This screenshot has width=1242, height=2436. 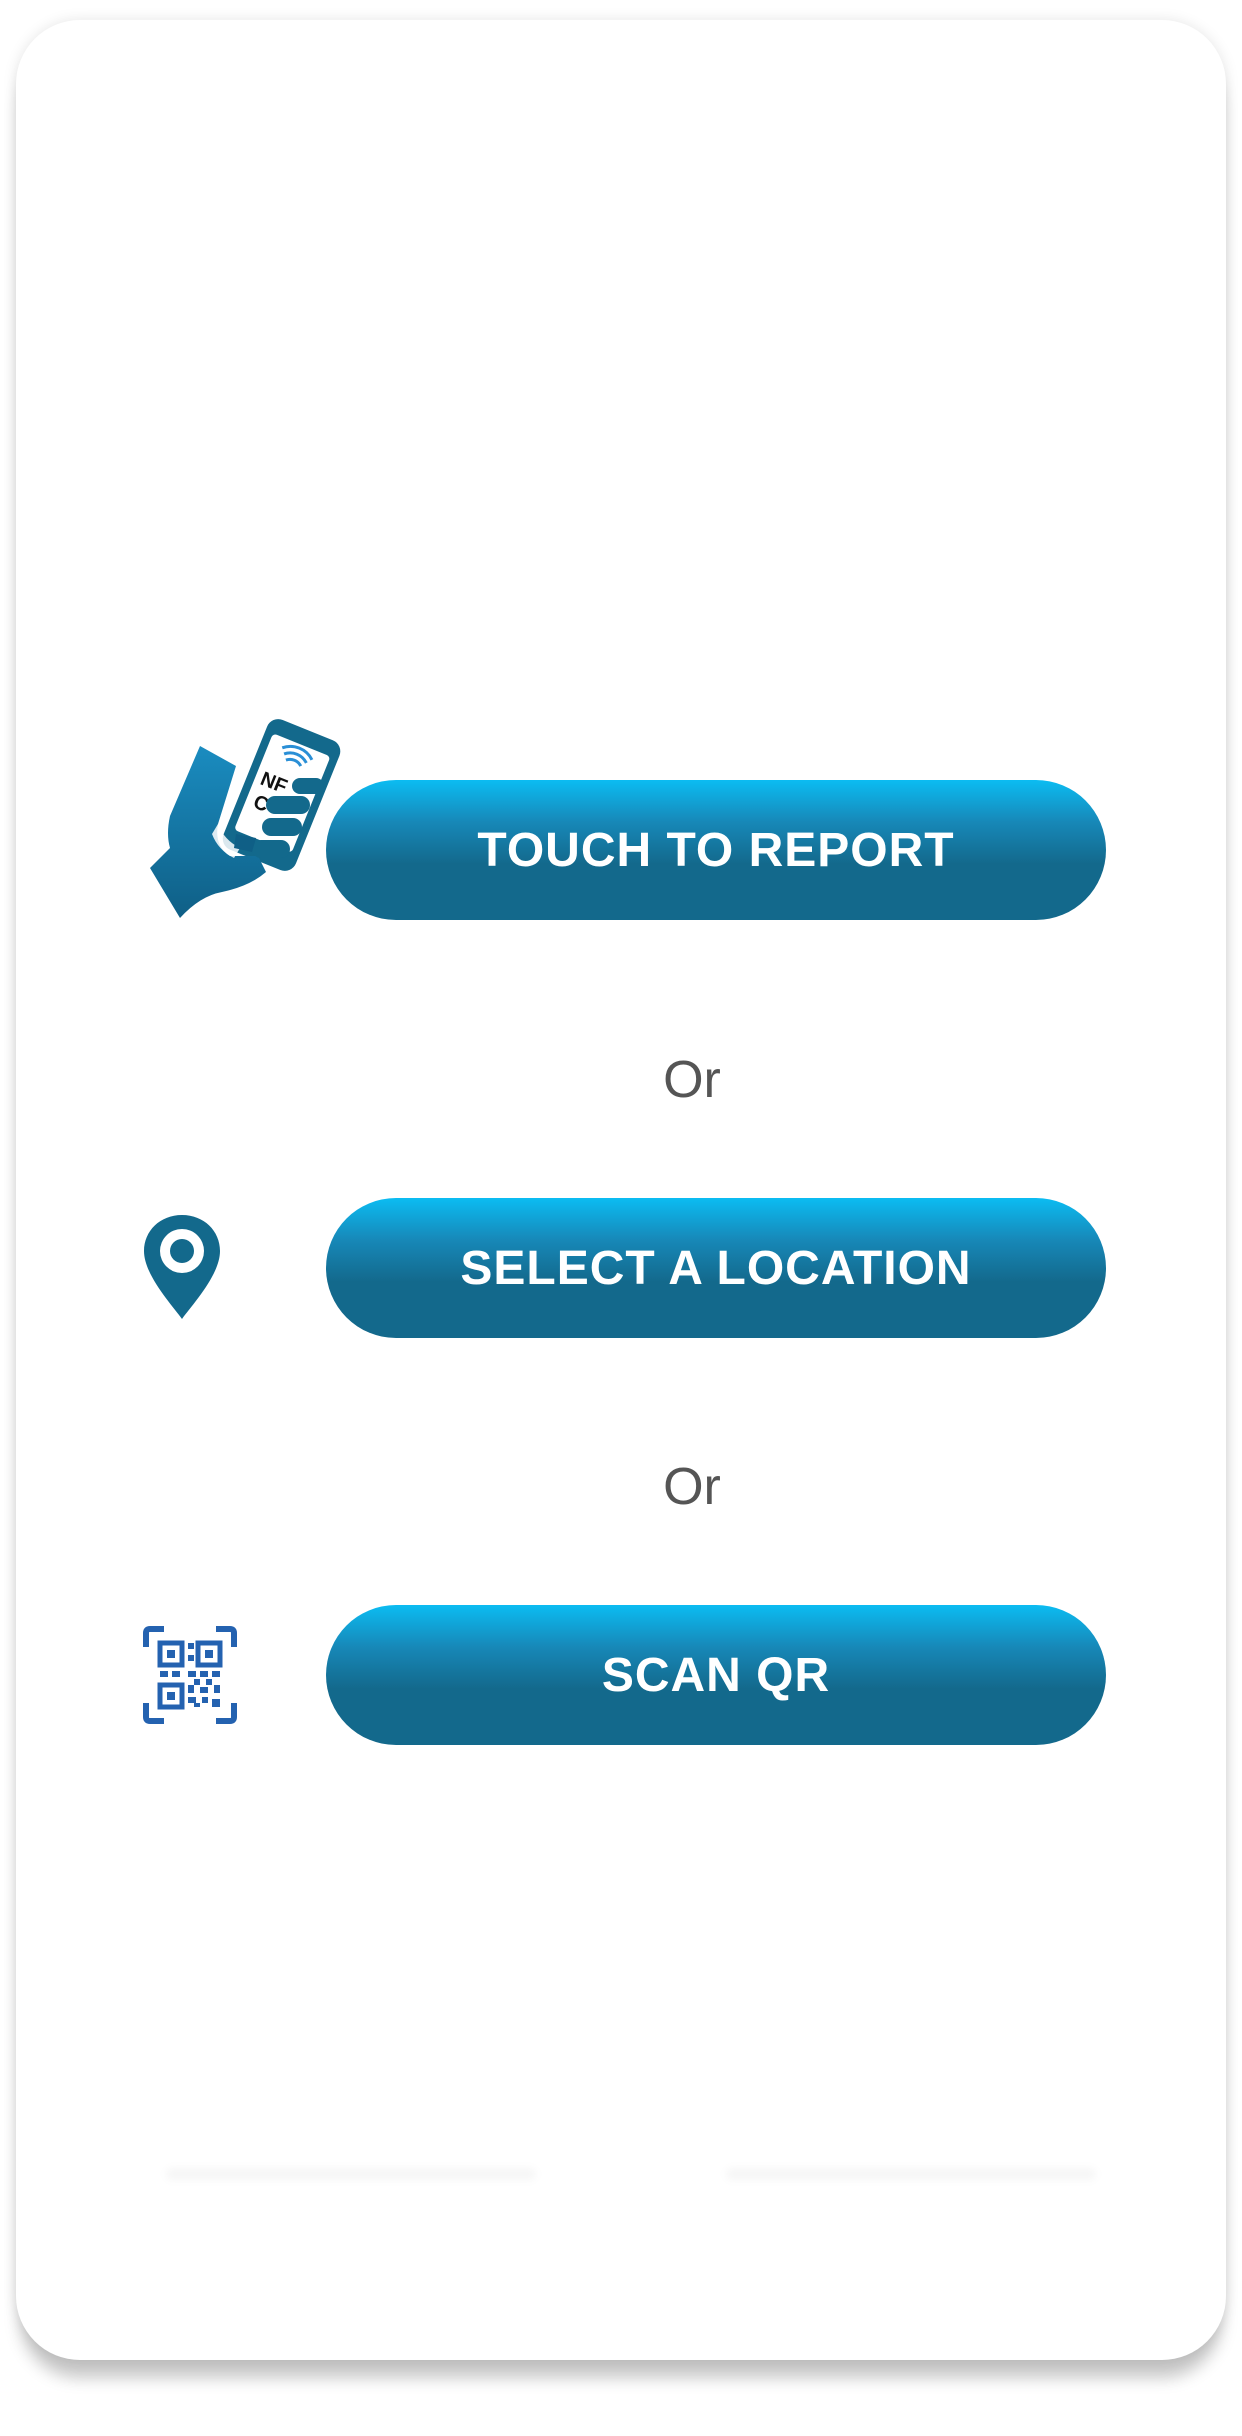 What do you see at coordinates (716, 1268) in the screenshot?
I see `select-location-button: SELECT A LOCATION` at bounding box center [716, 1268].